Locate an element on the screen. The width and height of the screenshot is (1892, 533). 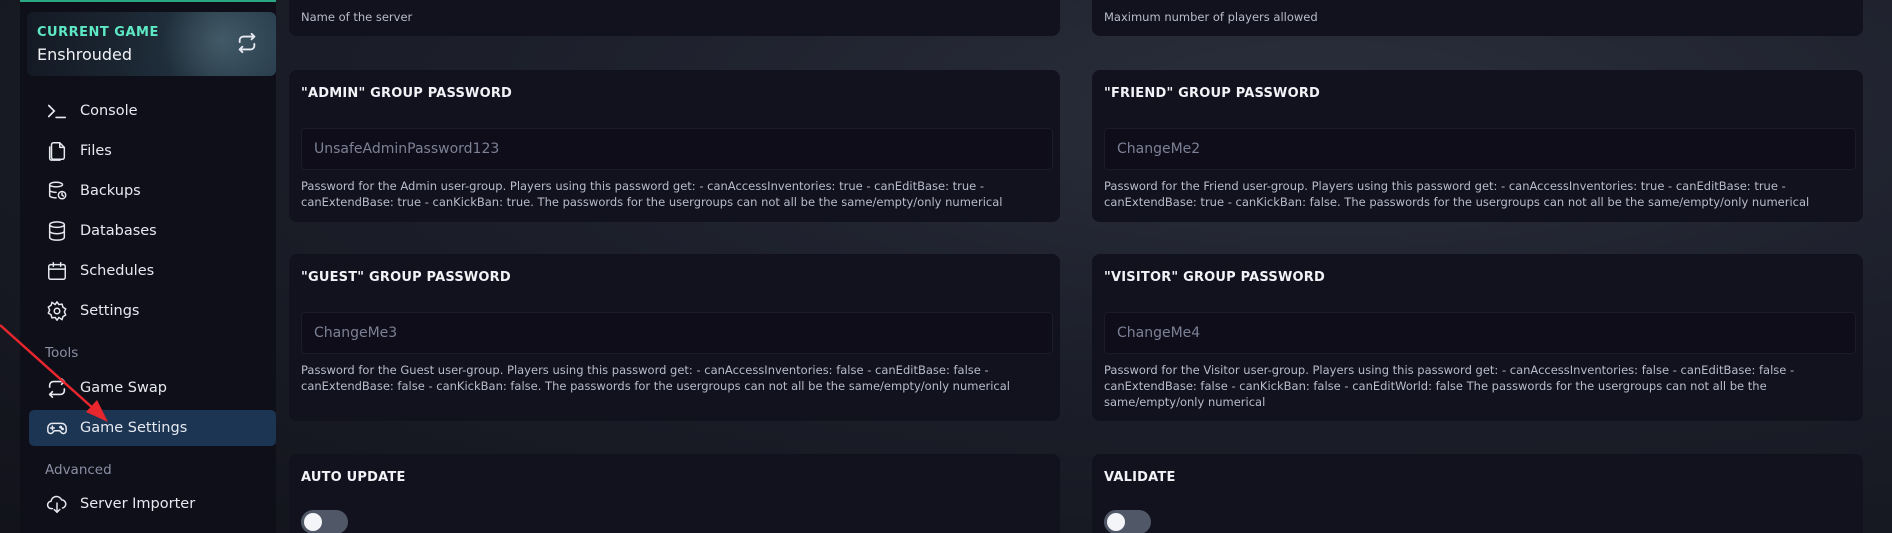
validate-title: VALIDATE is located at coordinates (1140, 477).